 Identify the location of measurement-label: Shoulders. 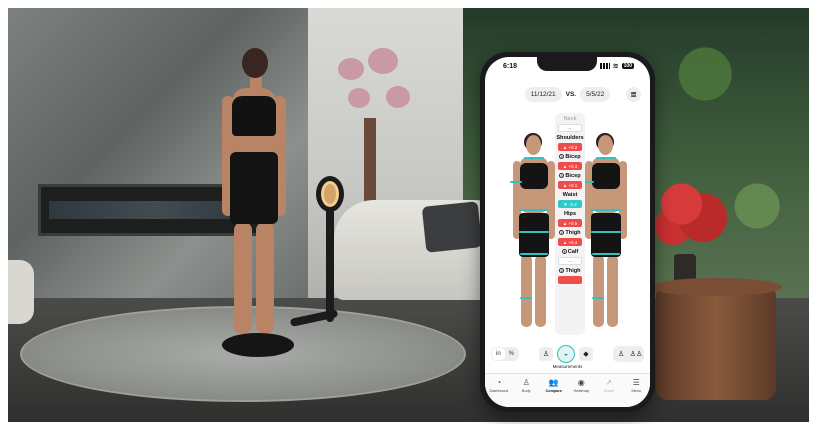
(570, 138).